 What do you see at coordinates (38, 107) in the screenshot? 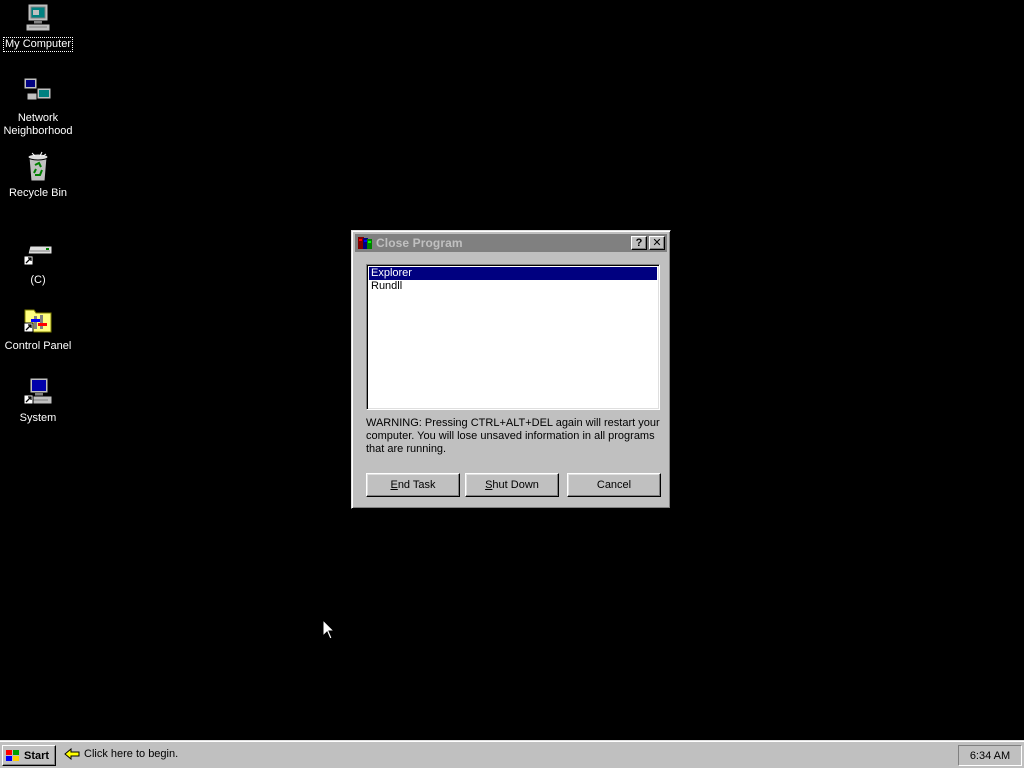
I see `desktop-icon-network-neighborhood: Network Neighborhood` at bounding box center [38, 107].